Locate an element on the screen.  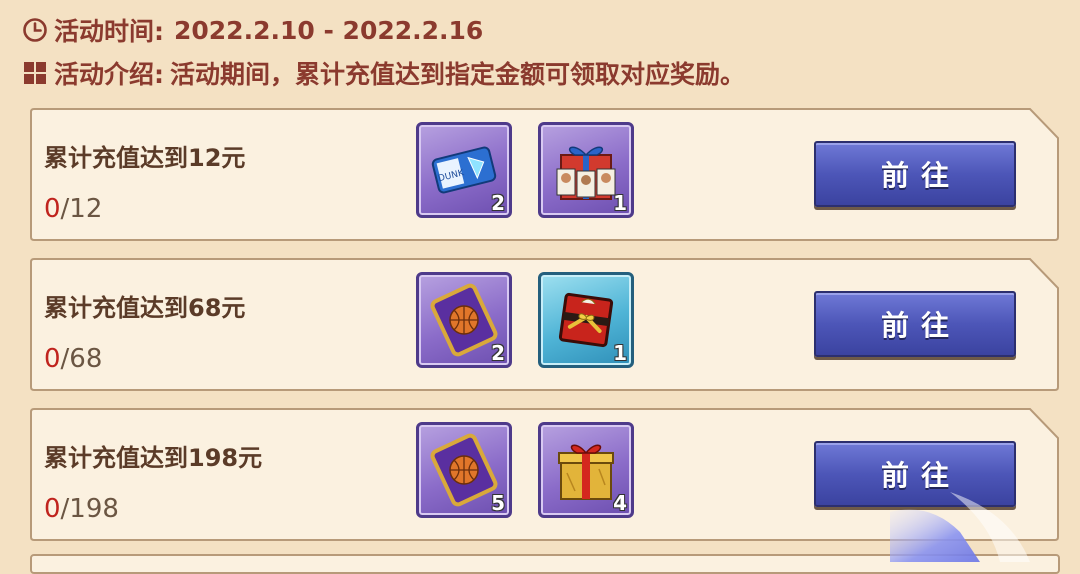
reward-row-progress: 0/68 is located at coordinates (73, 359).